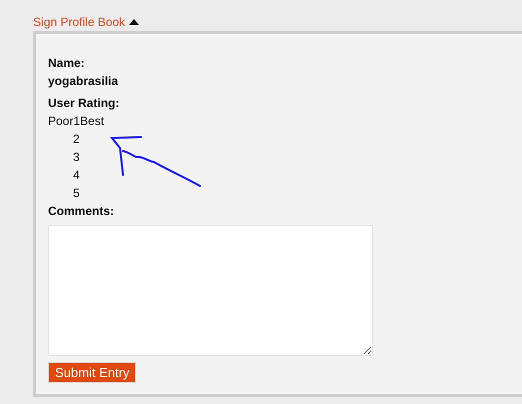  What do you see at coordinates (76, 139) in the screenshot?
I see `rating-option: 2` at bounding box center [76, 139].